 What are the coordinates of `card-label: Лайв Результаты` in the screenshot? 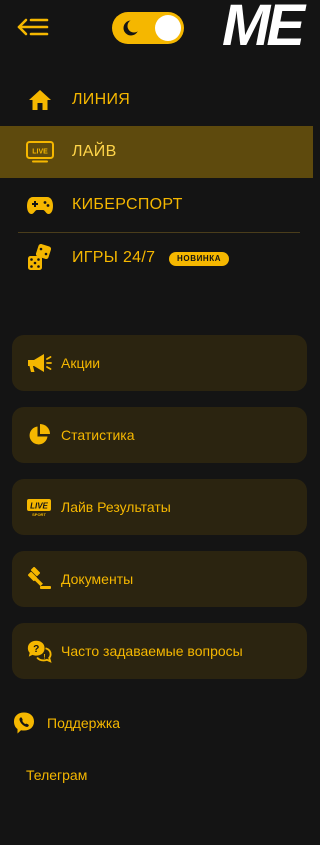 It's located at (116, 507).